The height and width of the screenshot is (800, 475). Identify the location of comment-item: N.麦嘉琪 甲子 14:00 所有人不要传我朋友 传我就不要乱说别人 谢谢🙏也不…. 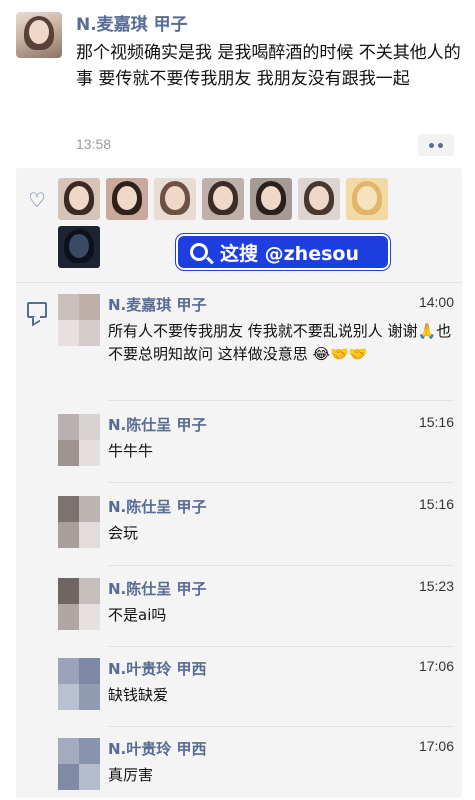
(256, 344).